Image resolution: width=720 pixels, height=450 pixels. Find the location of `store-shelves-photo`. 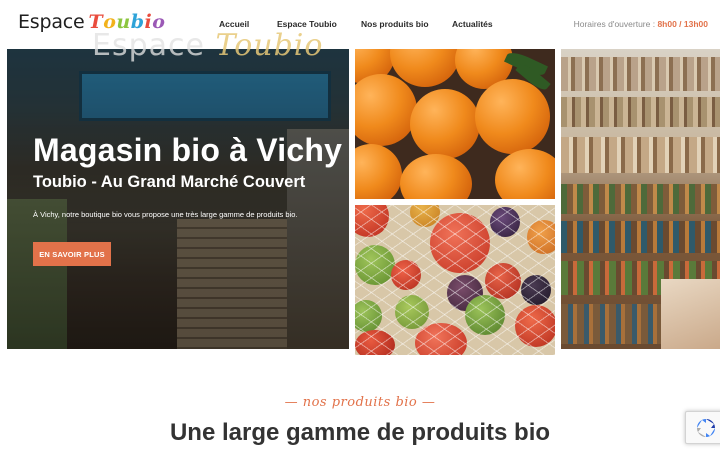

store-shelves-photo is located at coordinates (640, 199).